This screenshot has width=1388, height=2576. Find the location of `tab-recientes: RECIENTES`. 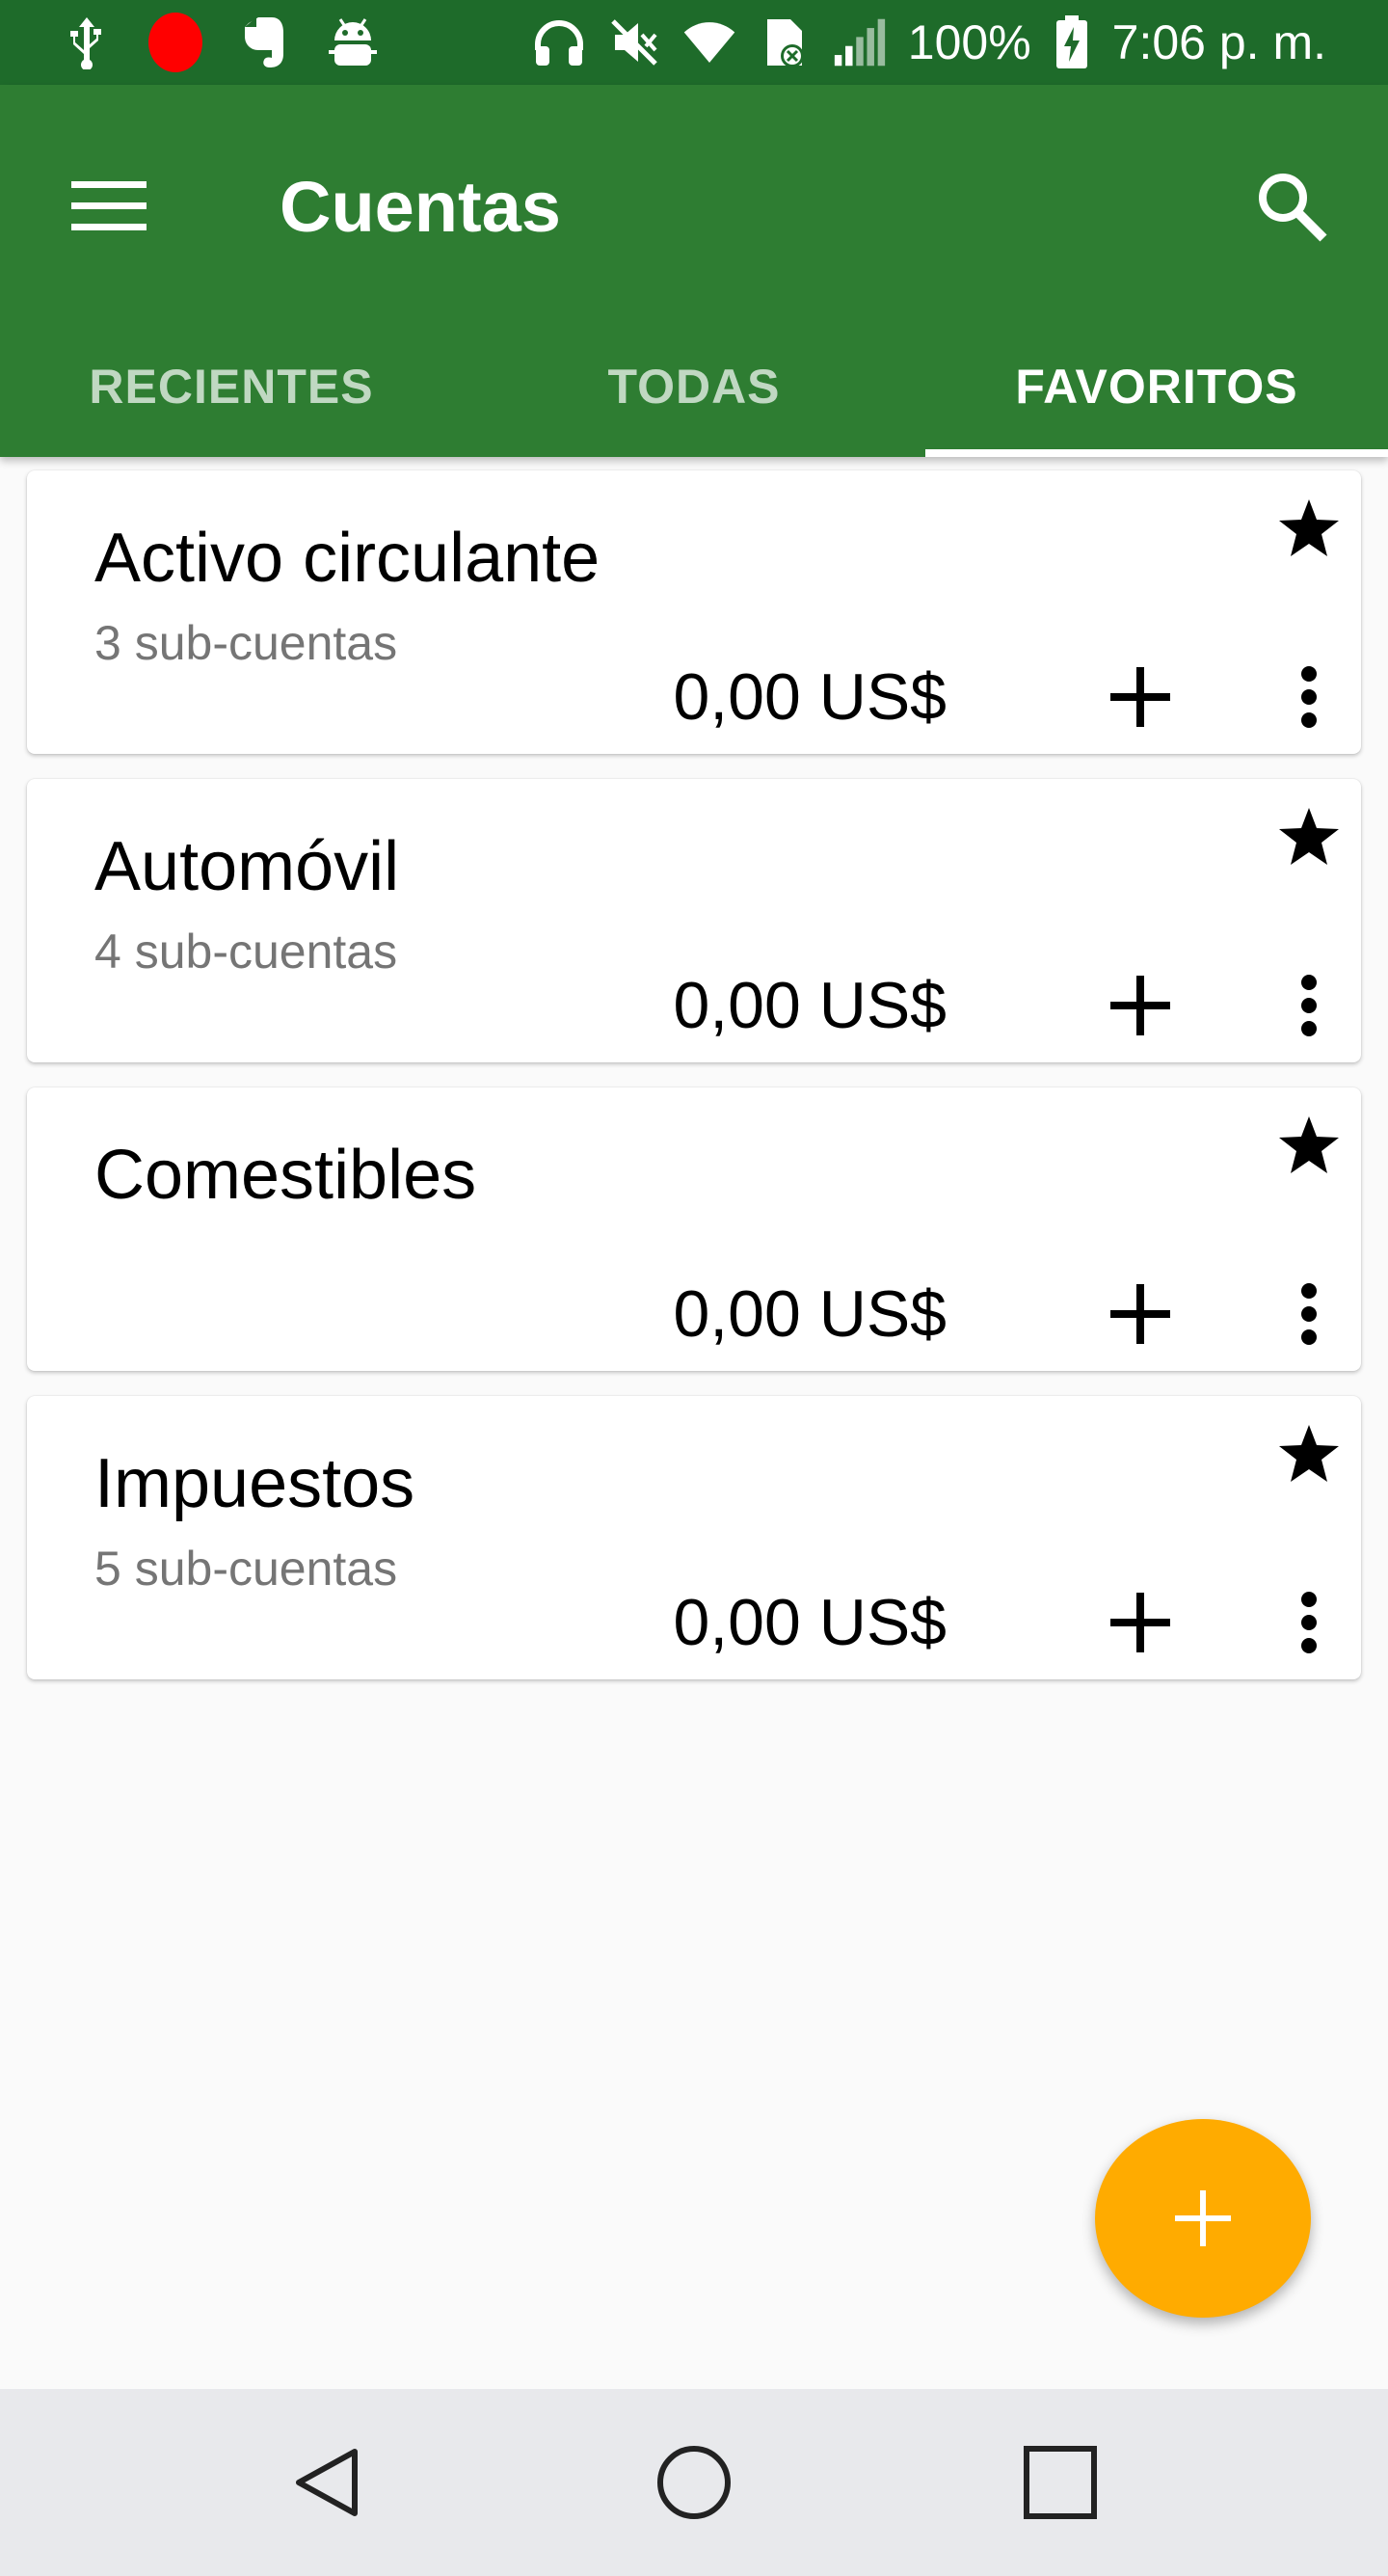

tab-recientes: RECIENTES is located at coordinates (231, 387).